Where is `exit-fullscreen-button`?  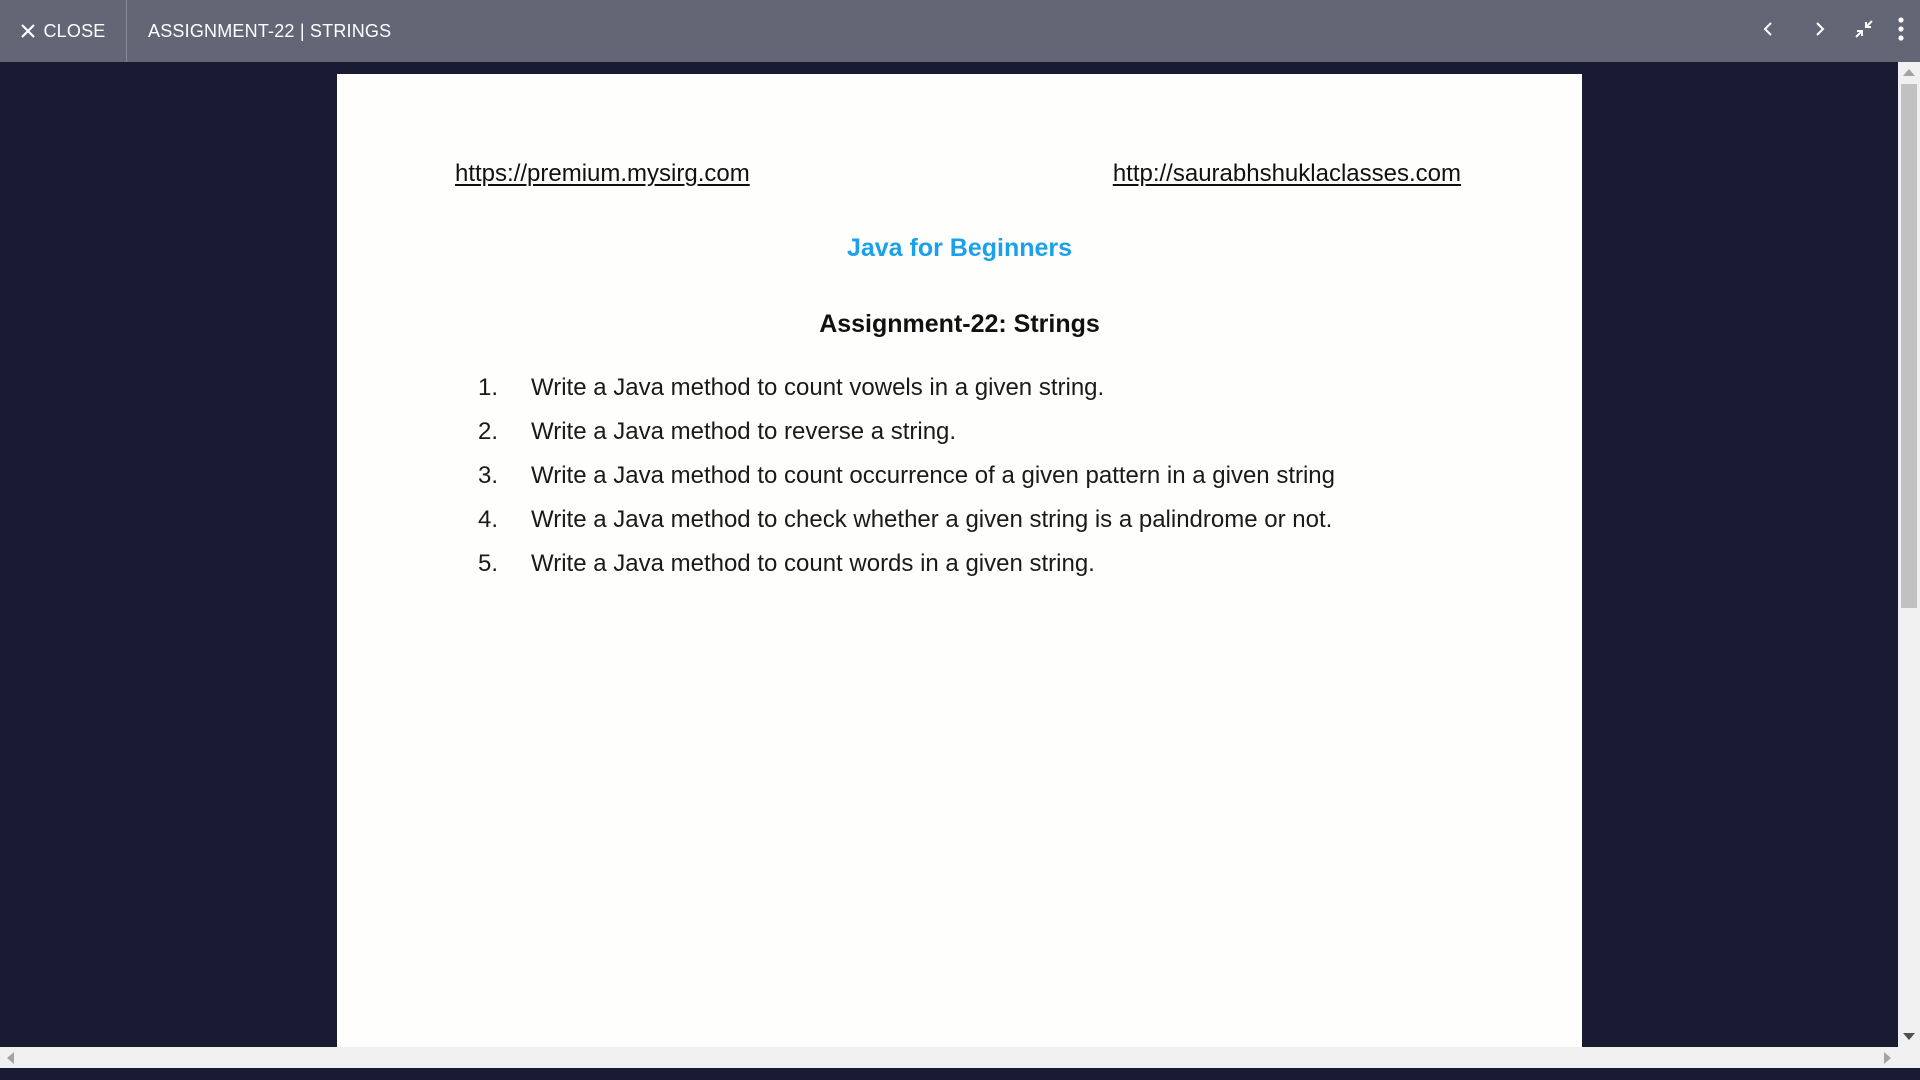
exit-fullscreen-button is located at coordinates (1864, 31).